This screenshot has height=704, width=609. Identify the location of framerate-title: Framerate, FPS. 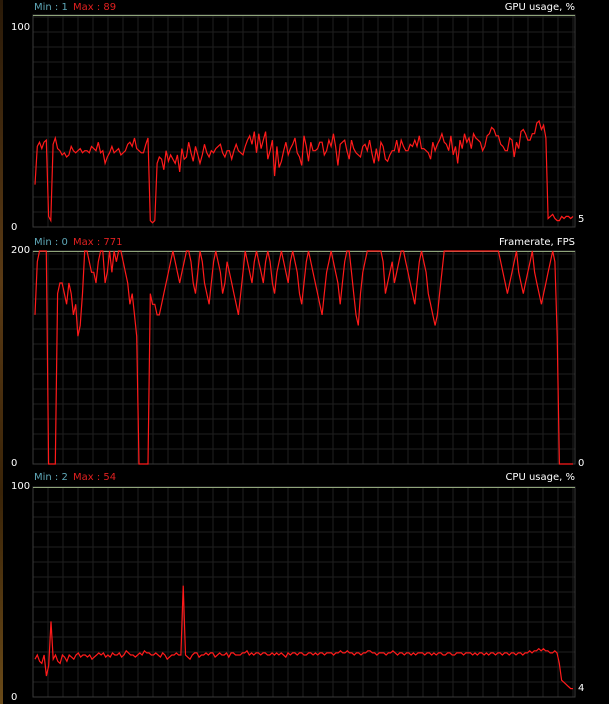
(537, 242).